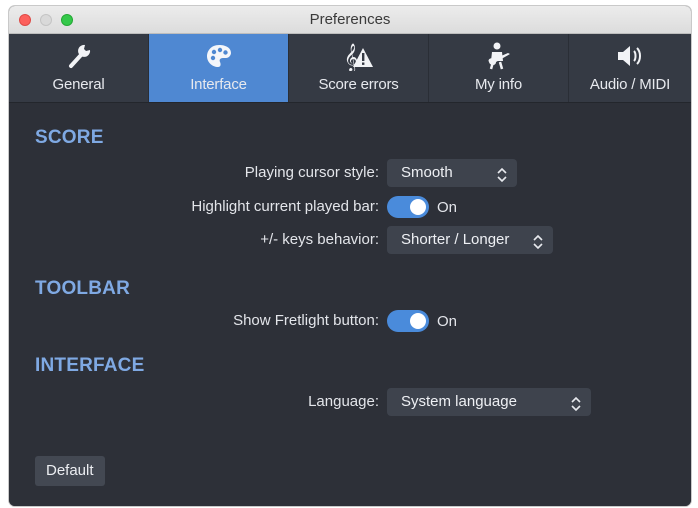 The width and height of the screenshot is (698, 508). I want to click on fretlight-row: Show Fretlight button: On, so click(350, 321).